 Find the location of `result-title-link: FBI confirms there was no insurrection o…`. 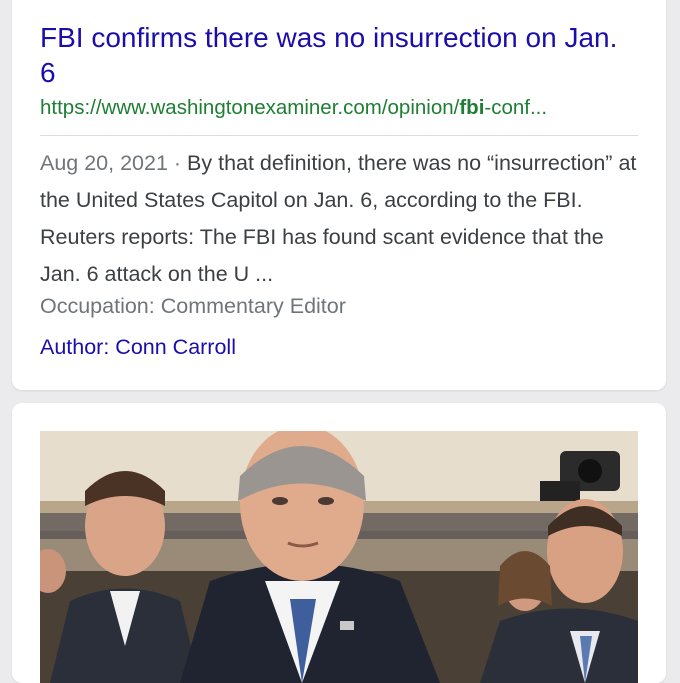

result-title-link: FBI confirms there was no insurrection o… is located at coordinates (340, 55).